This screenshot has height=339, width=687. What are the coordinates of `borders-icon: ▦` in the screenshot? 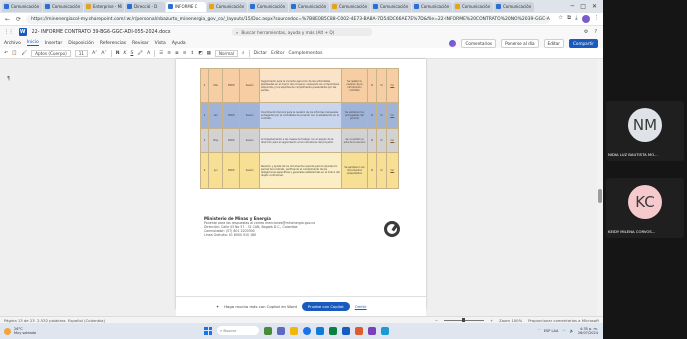 It's located at (209, 53).